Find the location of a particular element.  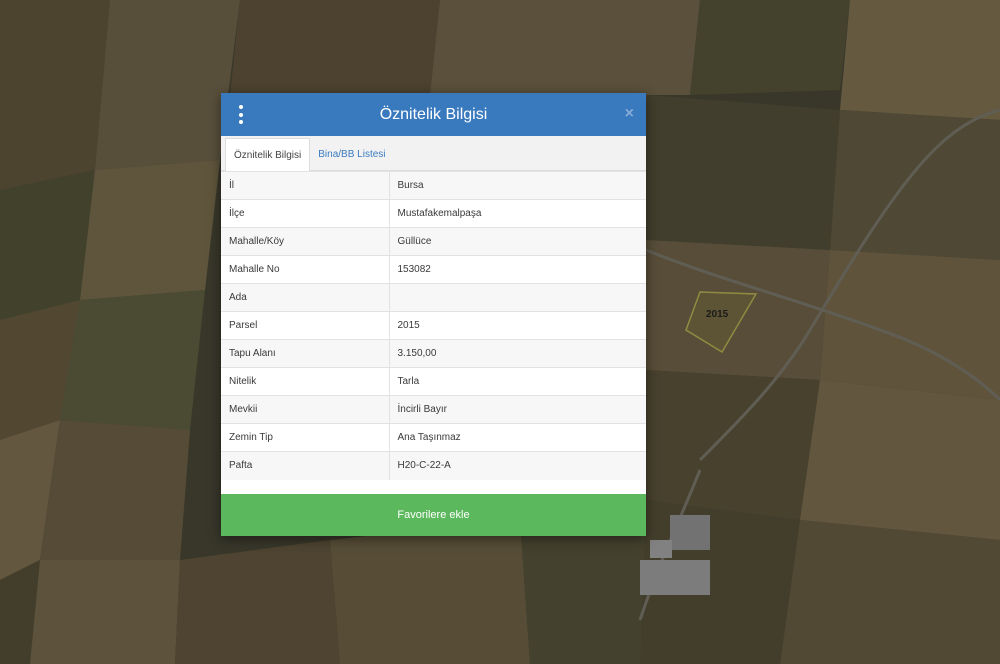

dialog-title: Öznitelik Bilgisi is located at coordinates (433, 114).